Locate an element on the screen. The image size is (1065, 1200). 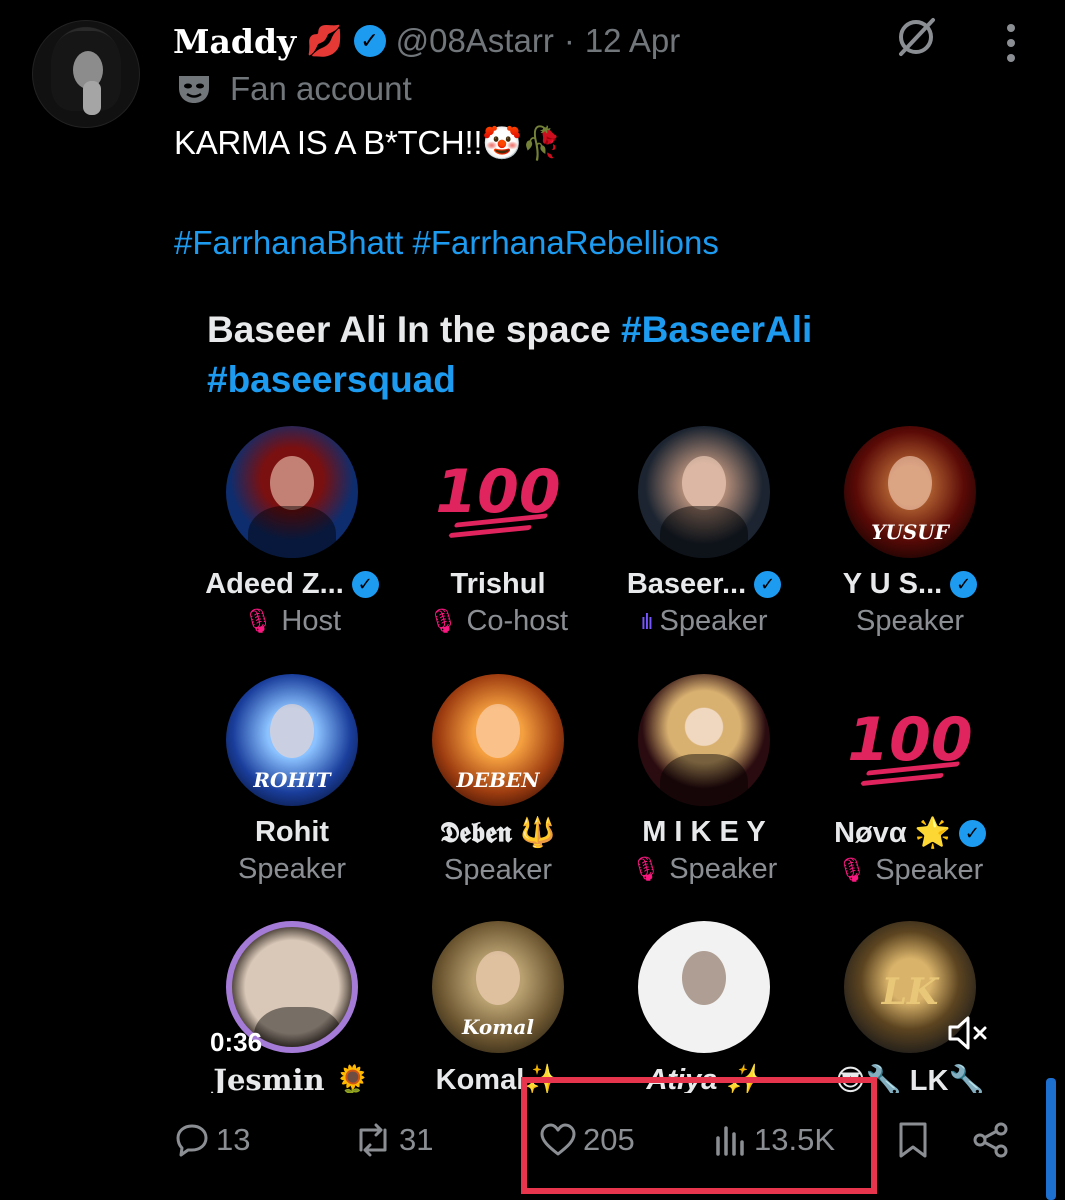
participant-role-row: 🎙 Co-host is located at coordinates (498, 621).